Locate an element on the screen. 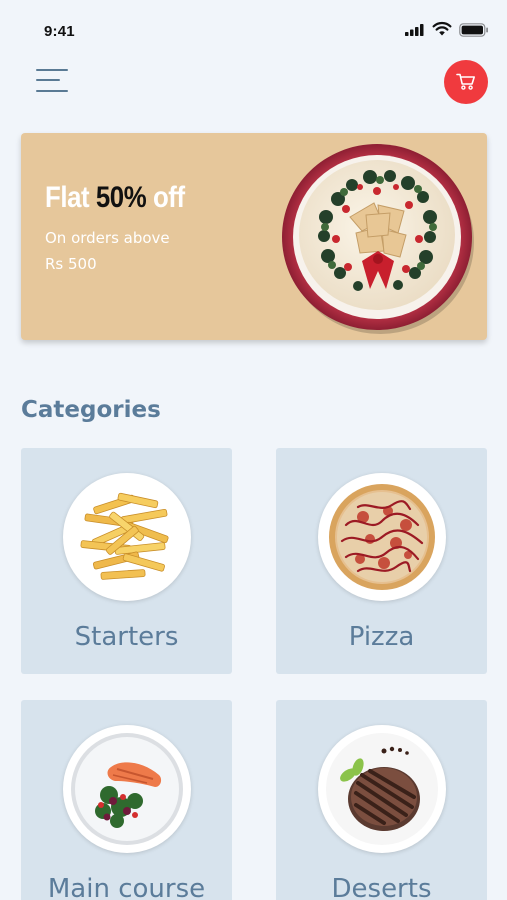  offer-subtext: On orders above is located at coordinates (107, 238).